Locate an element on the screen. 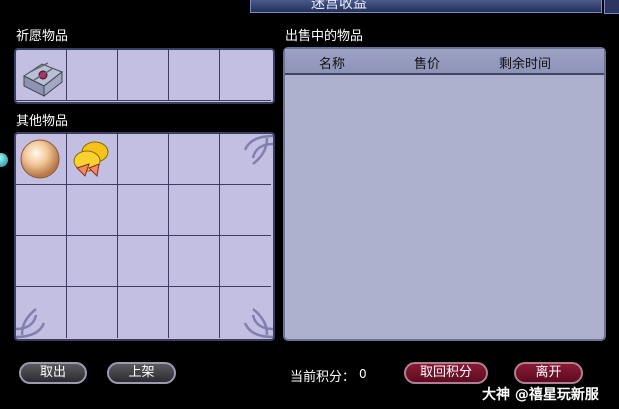 The height and width of the screenshot is (409, 619). wish-items-label: 祈愿物品 is located at coordinates (42, 36).